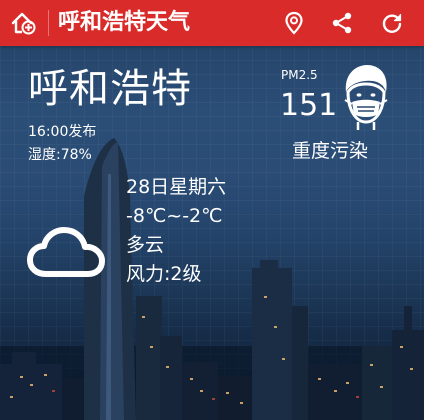 The height and width of the screenshot is (420, 424). I want to click on location-pin-icon, so click(294, 23).